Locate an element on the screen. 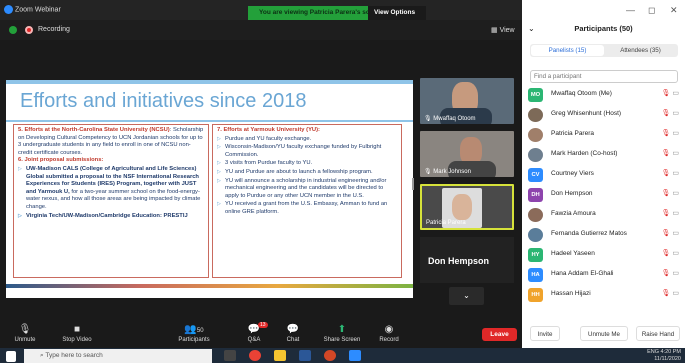 Image resolution: width=685 pixels, height=363 pixels. qa-button: 💬 Q&A is located at coordinates (254, 333).